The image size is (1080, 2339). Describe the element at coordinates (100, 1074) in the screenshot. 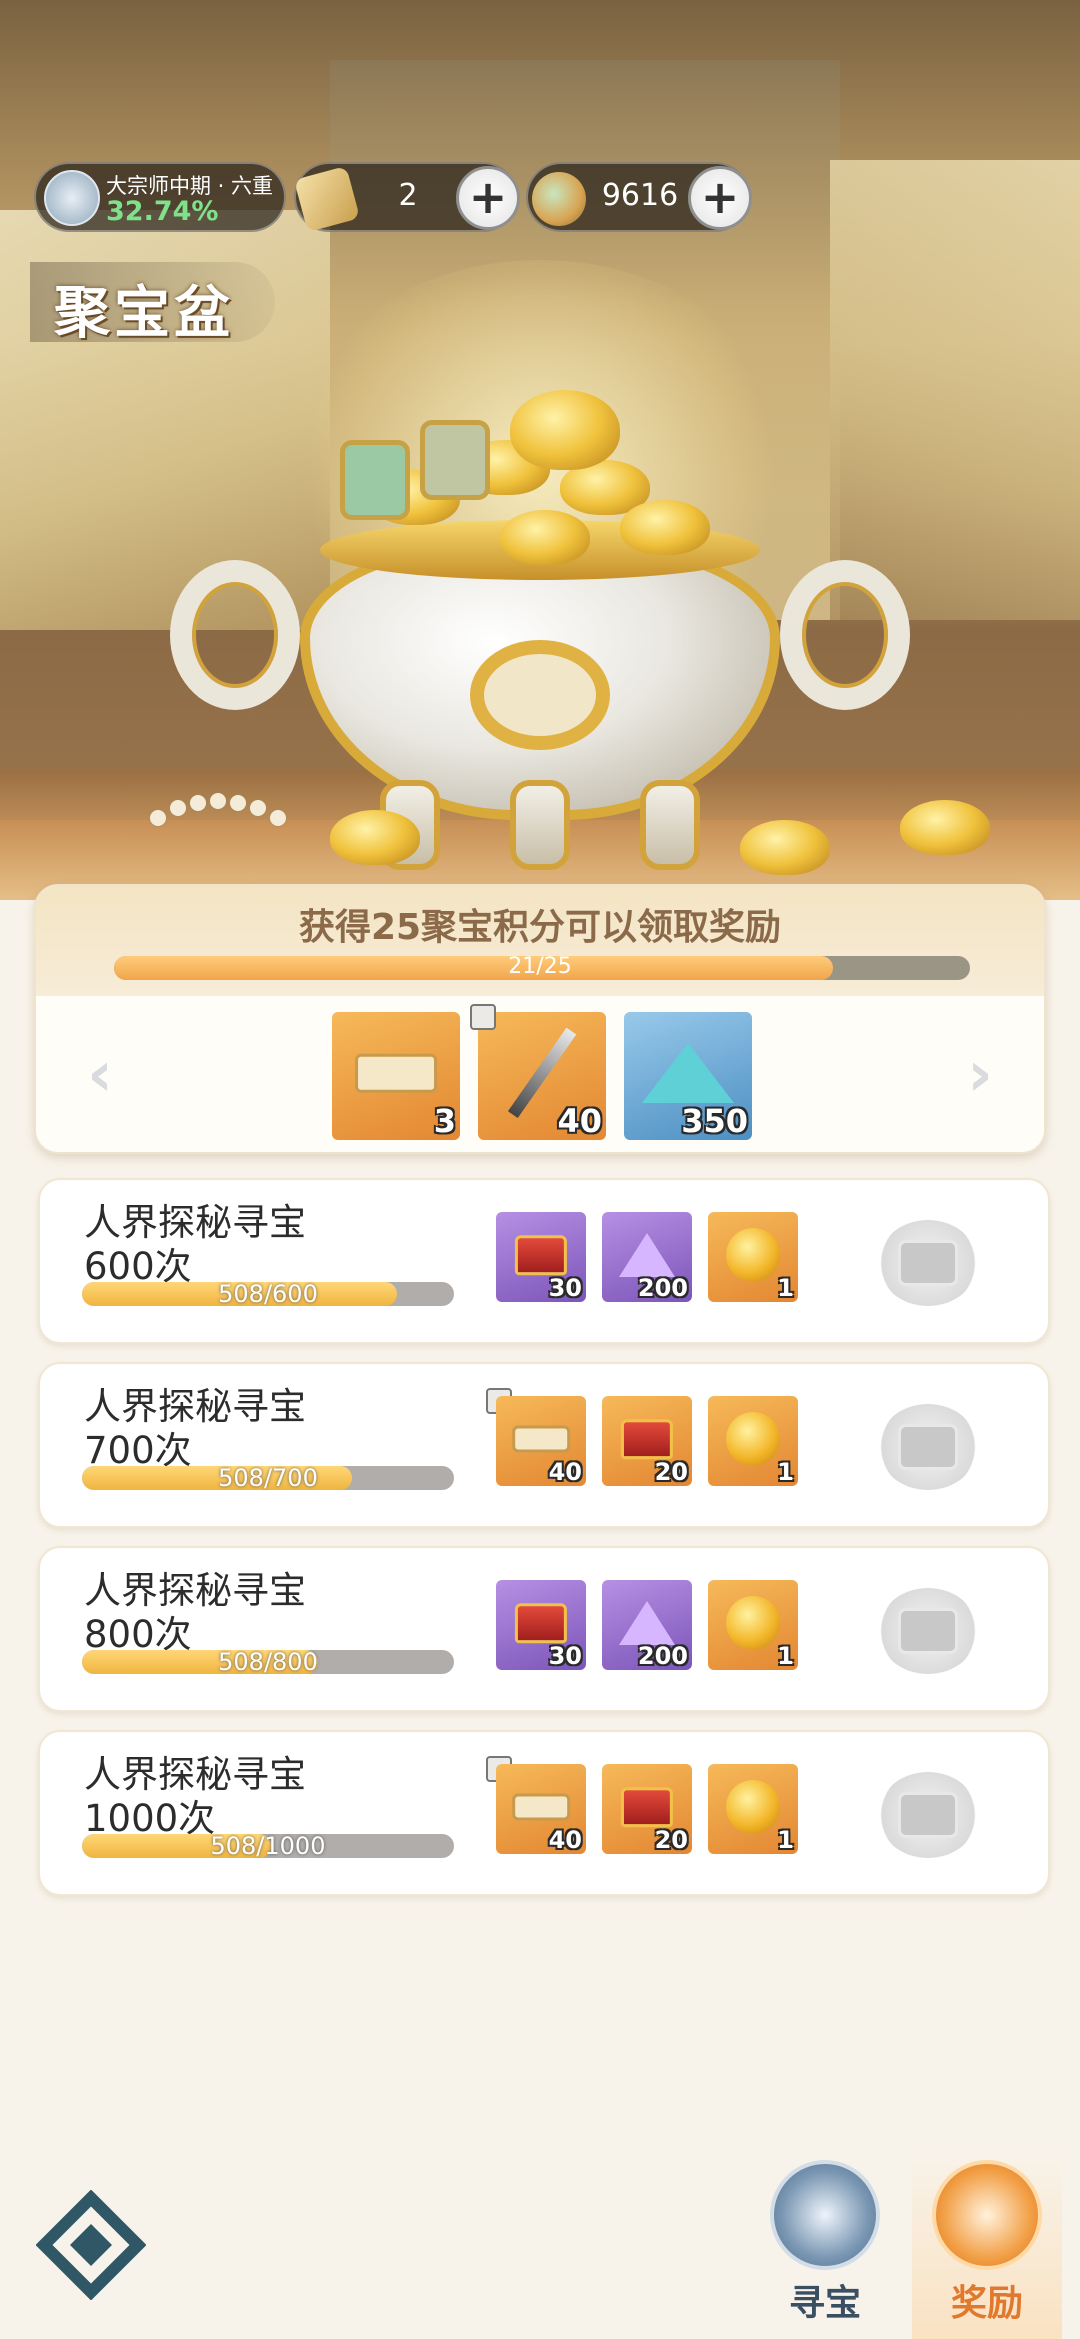

I see `chevron-left-icon: ‹` at that location.